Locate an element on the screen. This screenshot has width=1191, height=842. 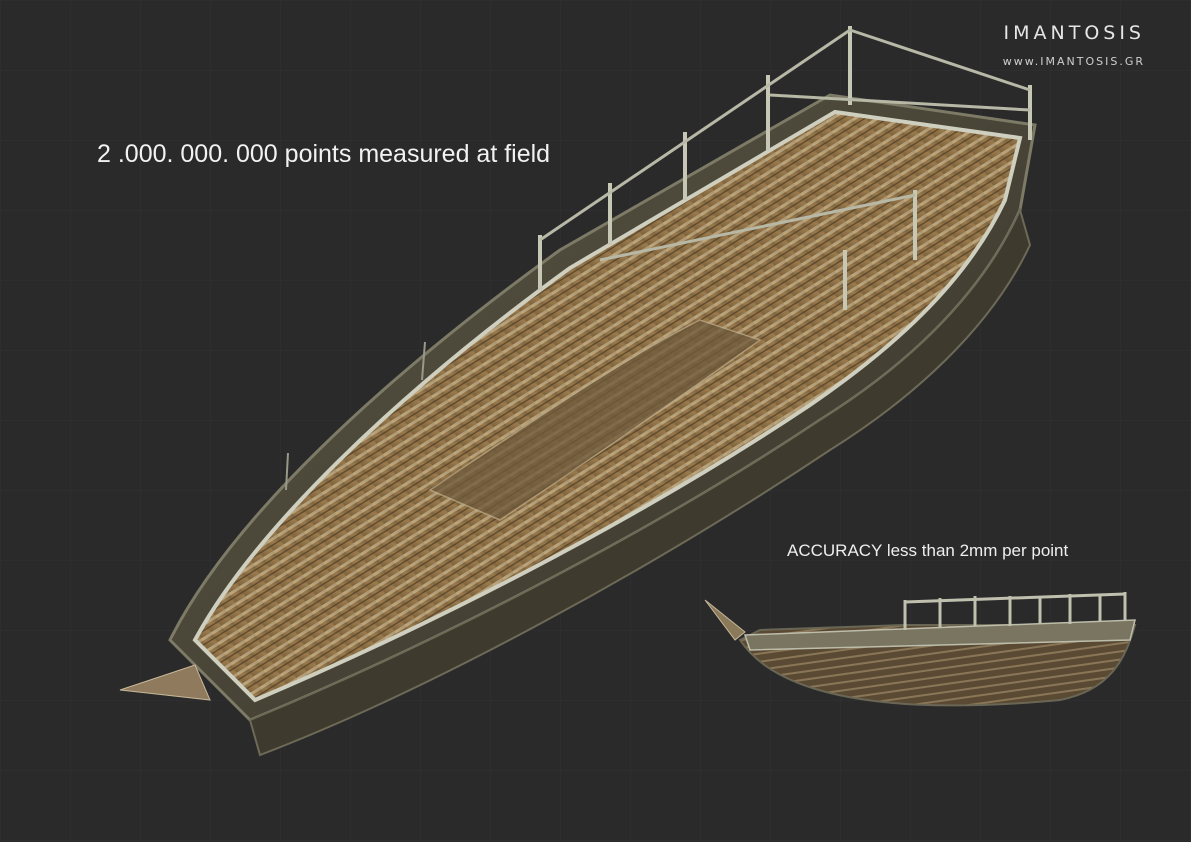
brand-url: www.IMANTOSIS.GR is located at coordinates (1073, 61).